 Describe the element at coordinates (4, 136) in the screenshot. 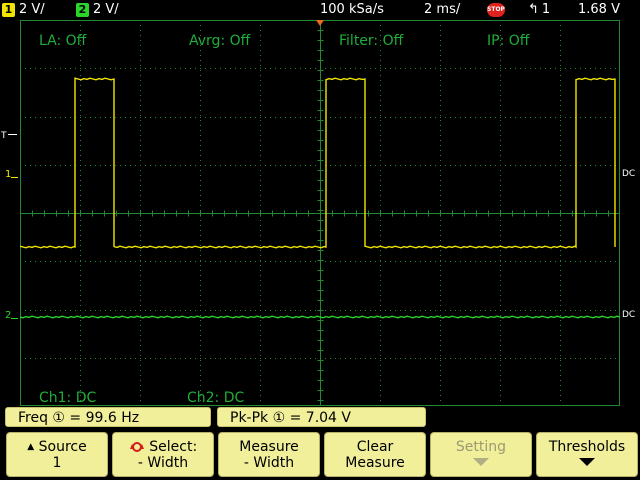

I see `trigger-marker: T` at that location.